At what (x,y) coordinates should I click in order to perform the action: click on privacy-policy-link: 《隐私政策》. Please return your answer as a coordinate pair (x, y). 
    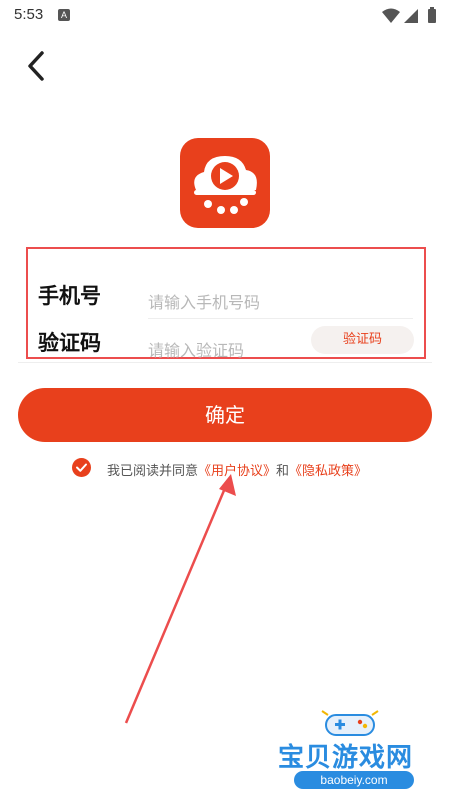
    Looking at the image, I should click on (328, 471).